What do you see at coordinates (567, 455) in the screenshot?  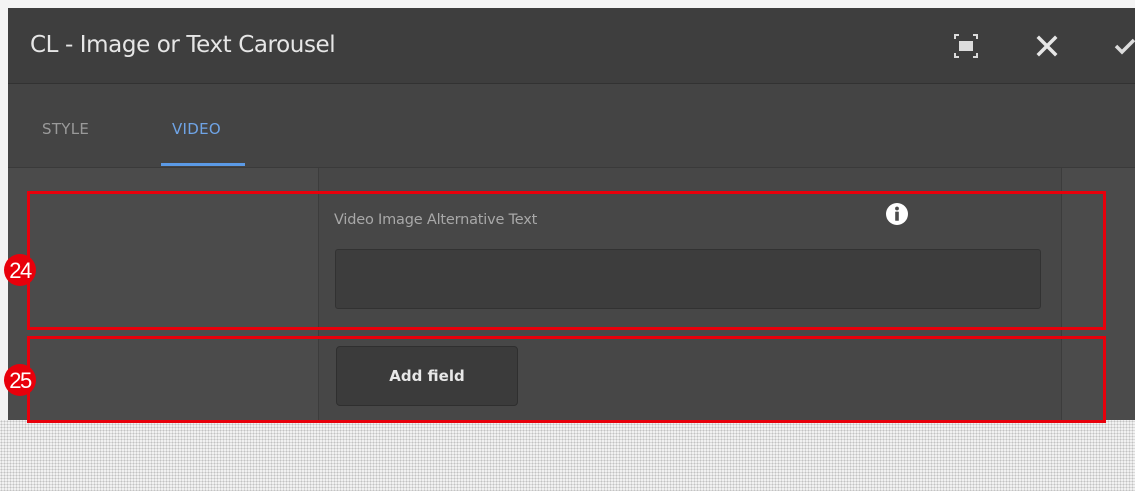 I see `background-page-pattern` at bounding box center [567, 455].